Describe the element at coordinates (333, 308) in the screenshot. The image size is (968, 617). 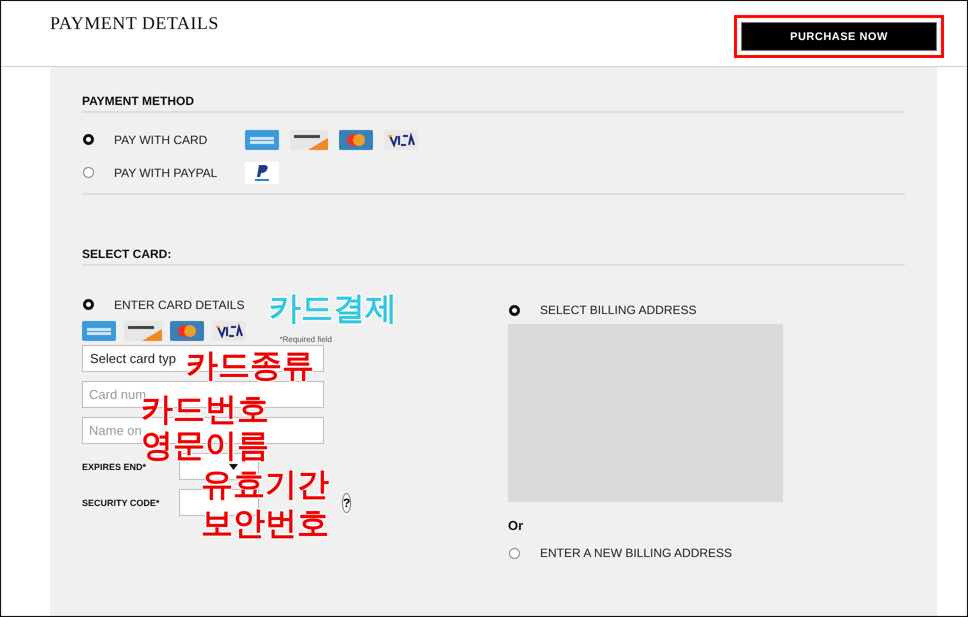
I see `annotation-text: 카드결제` at that location.